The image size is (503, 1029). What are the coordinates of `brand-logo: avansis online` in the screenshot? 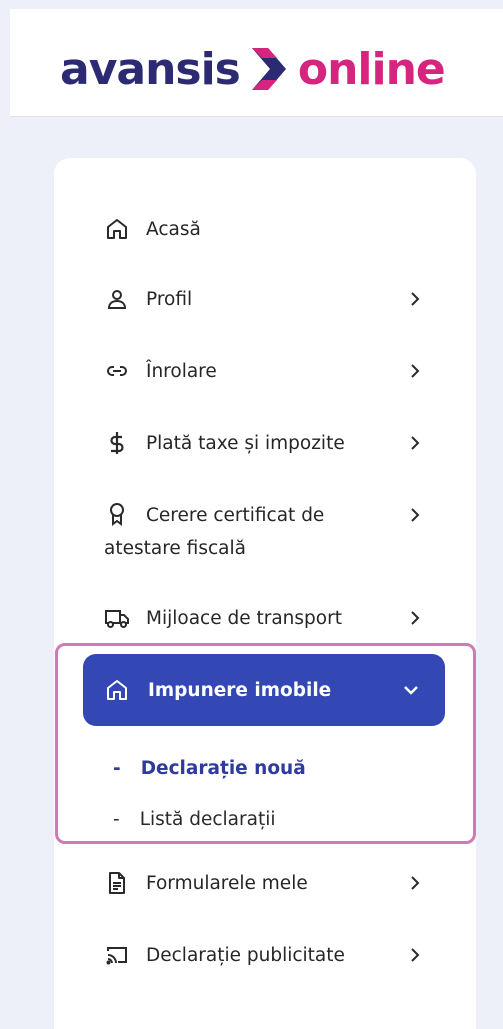 It's located at (253, 69).